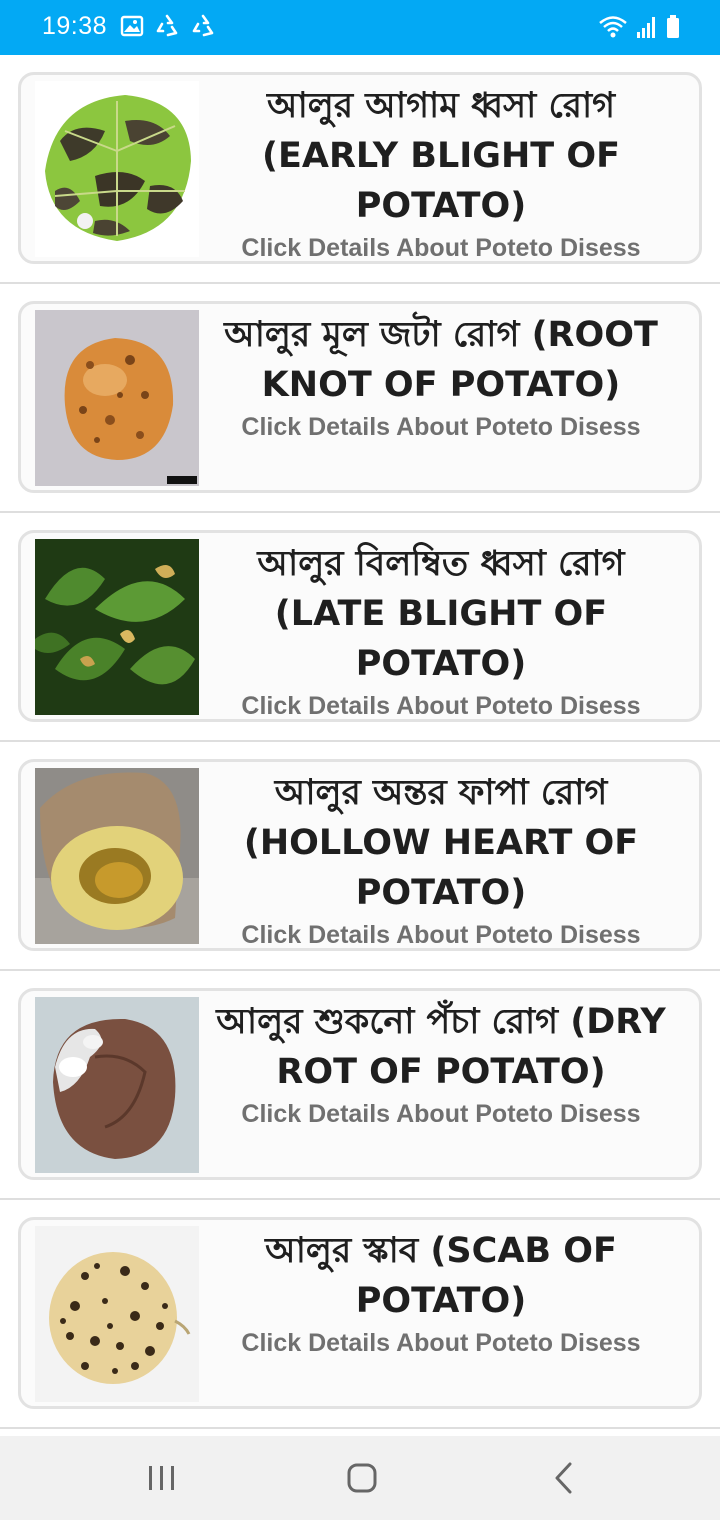 The height and width of the screenshot is (1520, 720). Describe the element at coordinates (613, 27) in the screenshot. I see `wifi-icon` at that location.